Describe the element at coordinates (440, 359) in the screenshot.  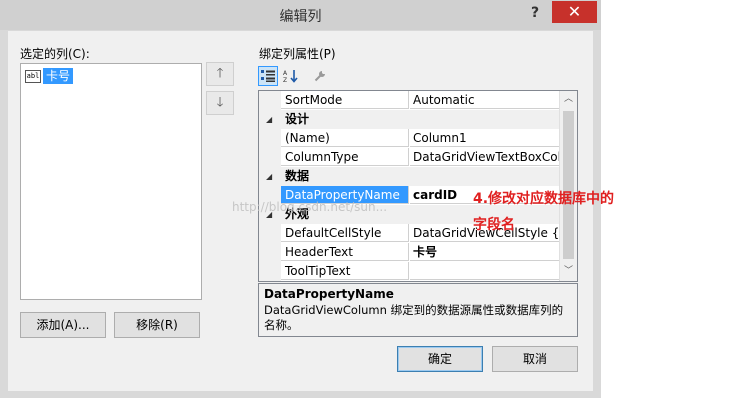
I see `ok-button: 确定` at that location.